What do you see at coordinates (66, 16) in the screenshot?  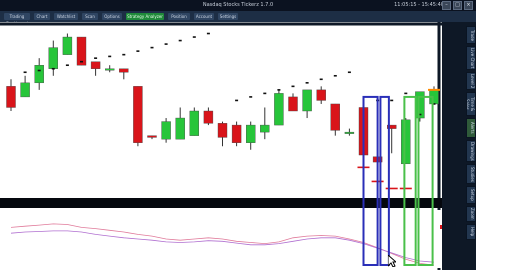 I see `toolbar-button-watchlist: Watchlist` at bounding box center [66, 16].